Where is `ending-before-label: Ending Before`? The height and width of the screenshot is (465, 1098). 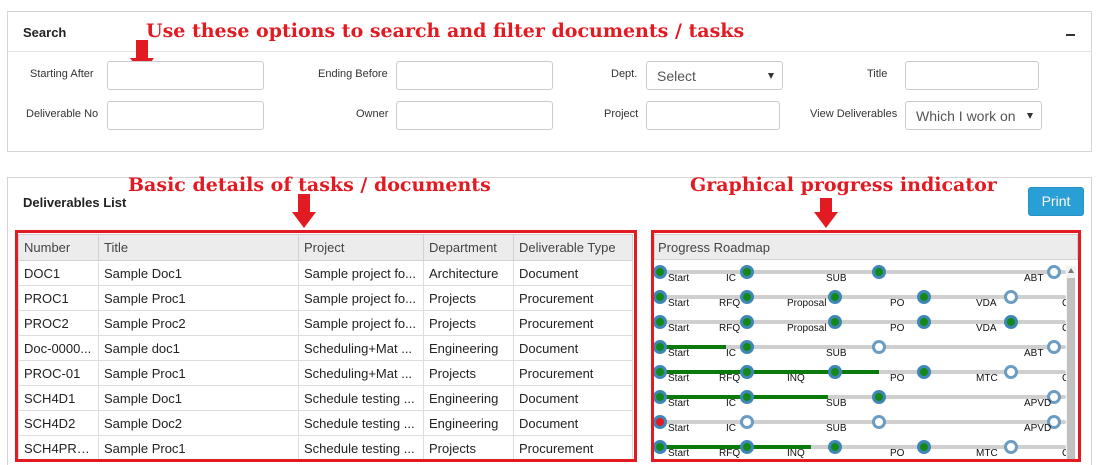 ending-before-label: Ending Before is located at coordinates (353, 74).